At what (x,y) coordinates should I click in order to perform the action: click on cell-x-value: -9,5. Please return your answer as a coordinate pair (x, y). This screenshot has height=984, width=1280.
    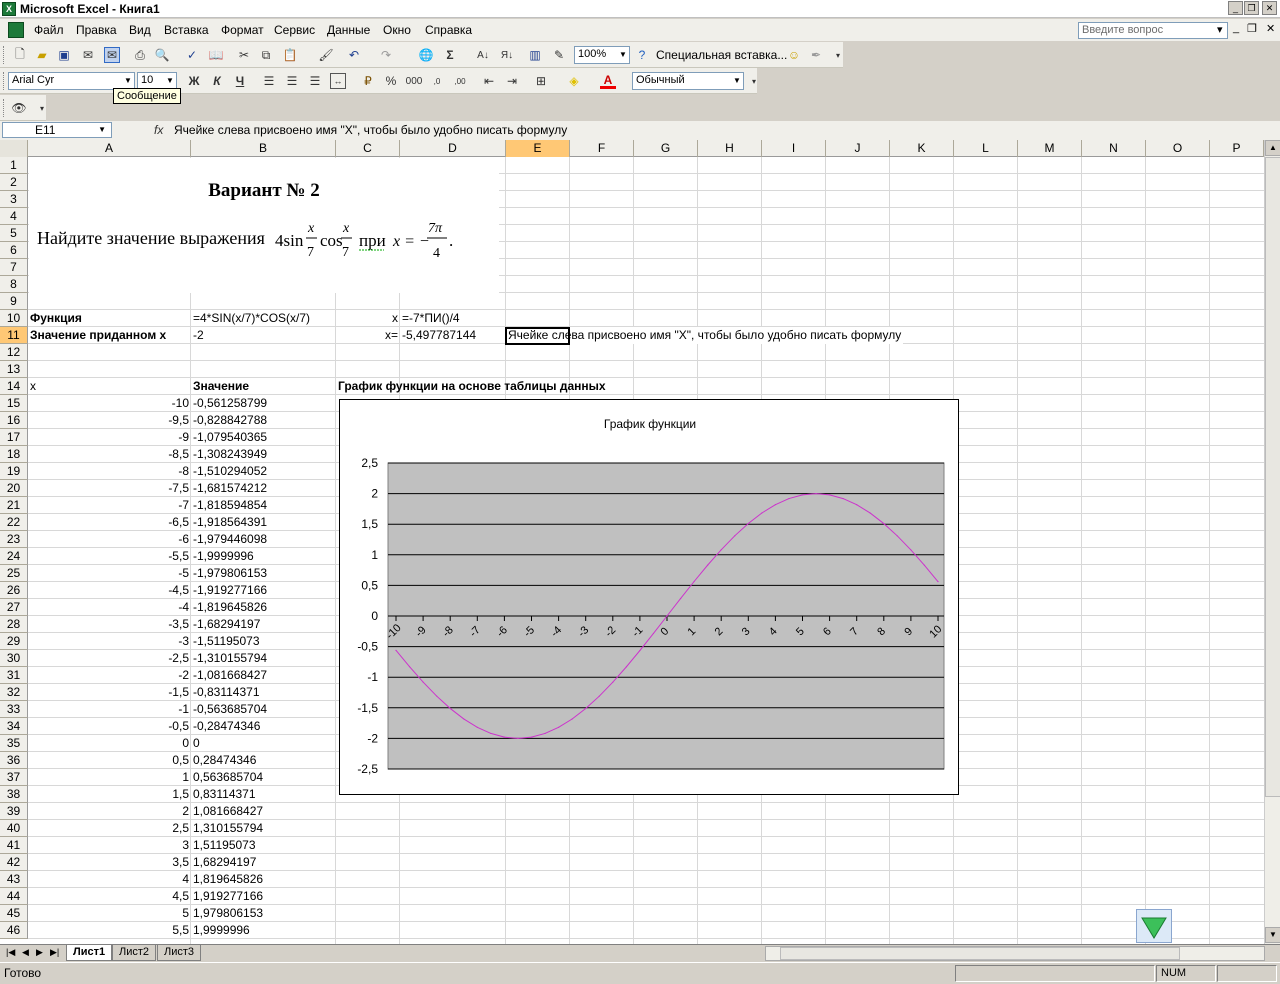
    Looking at the image, I should click on (109, 420).